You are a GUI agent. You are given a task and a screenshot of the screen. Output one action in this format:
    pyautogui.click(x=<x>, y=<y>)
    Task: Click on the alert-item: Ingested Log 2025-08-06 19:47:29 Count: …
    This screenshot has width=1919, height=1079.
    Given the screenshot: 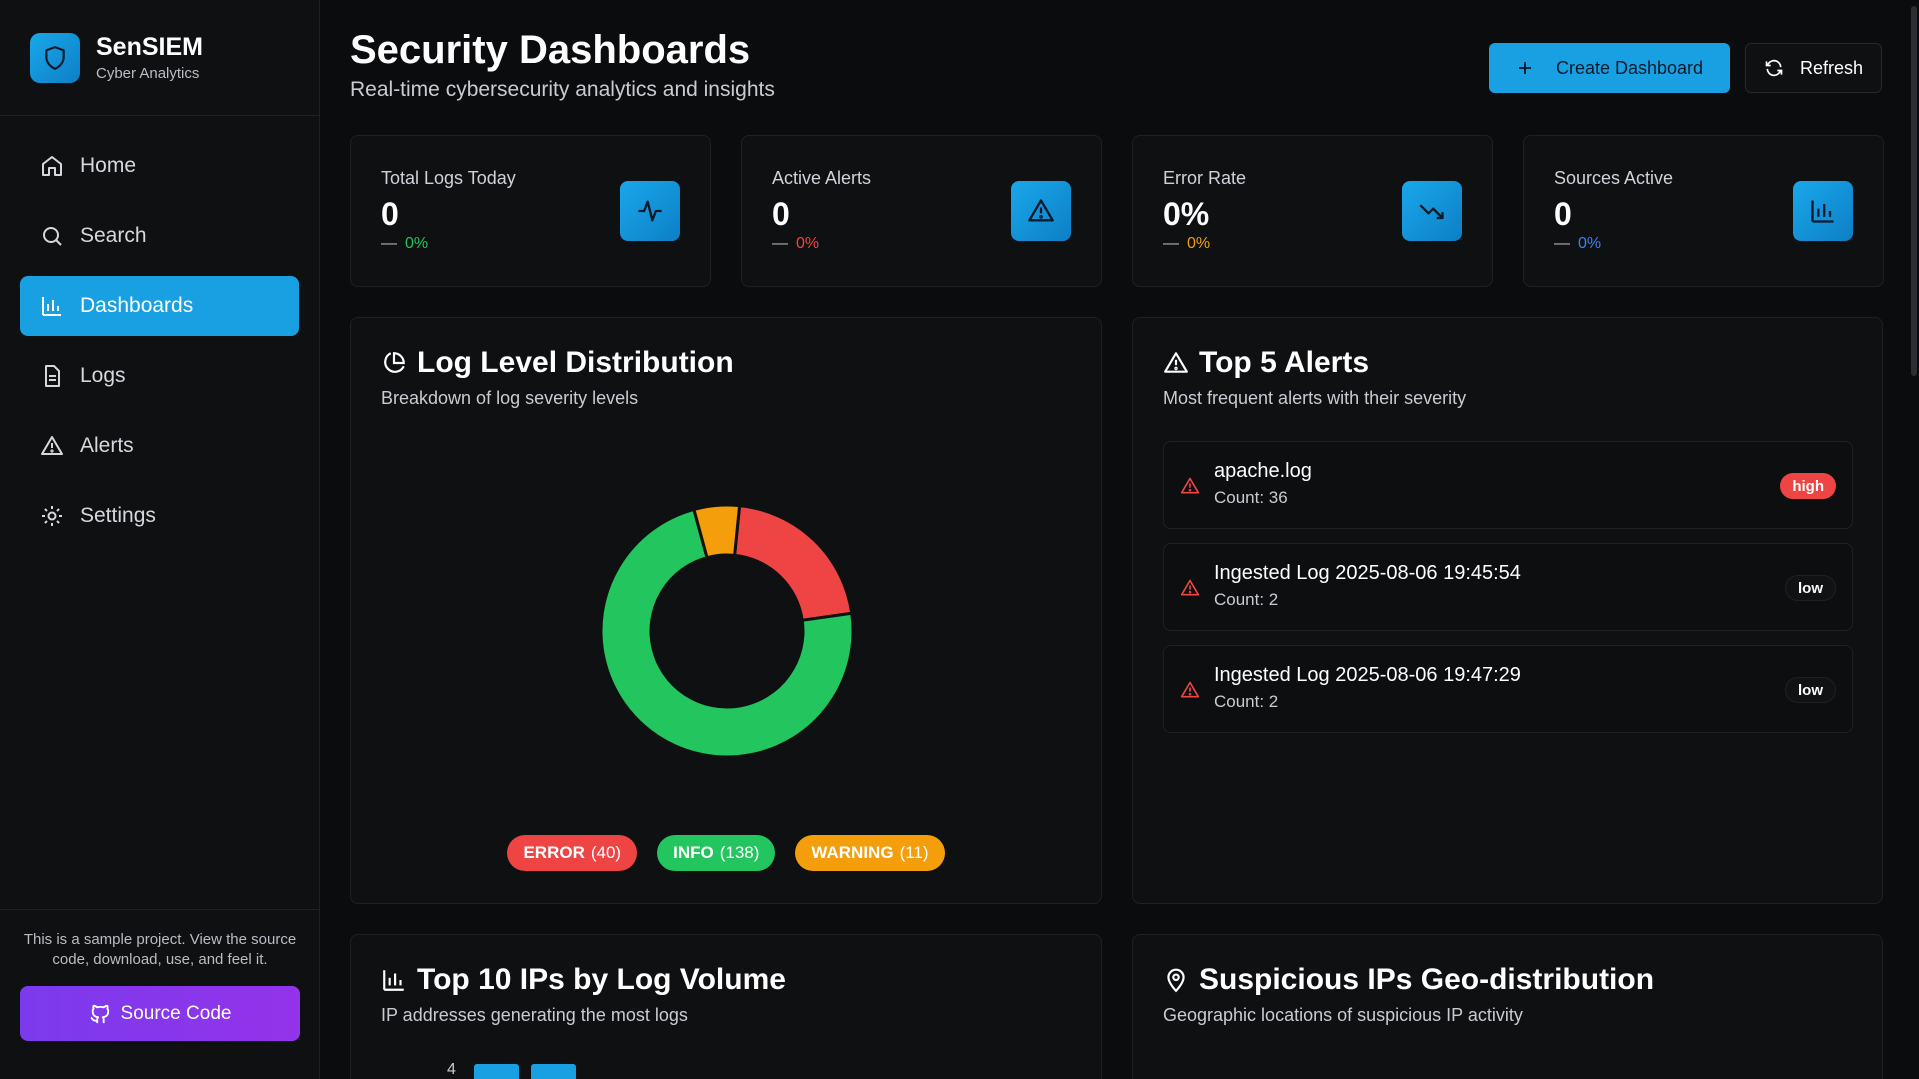 What is the action you would take?
    pyautogui.click(x=1508, y=689)
    